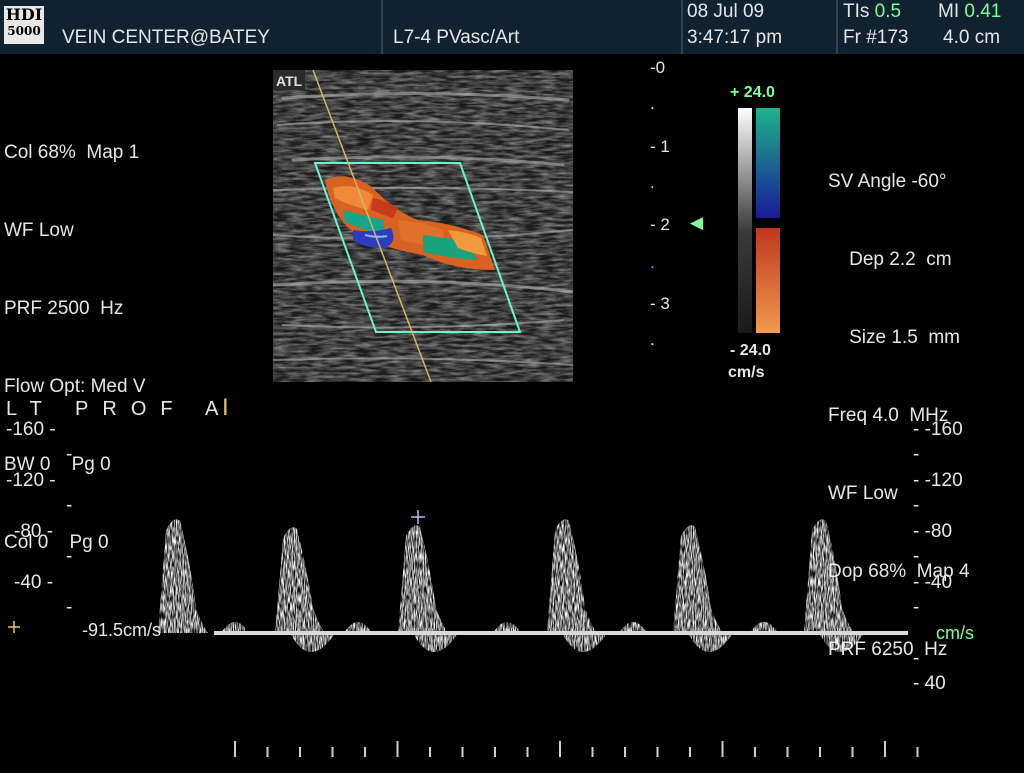 This screenshot has height=773, width=1024. I want to click on color-param-line: WF Low, so click(39, 230).